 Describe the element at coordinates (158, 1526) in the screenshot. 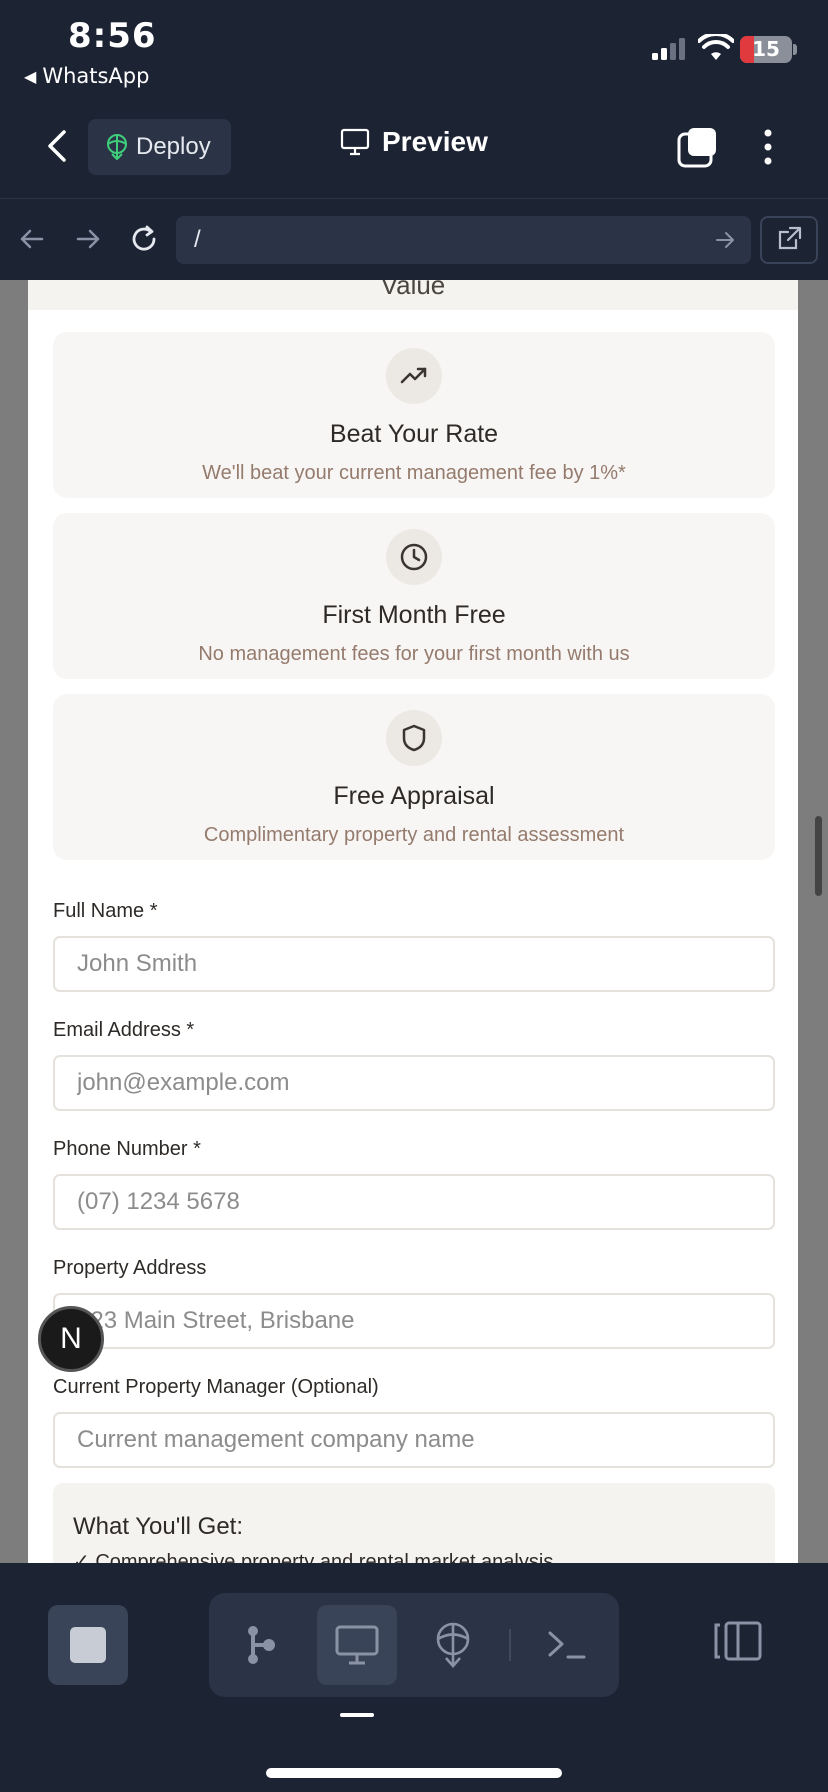

I see `what-you-get-title: What You'll Get:` at that location.